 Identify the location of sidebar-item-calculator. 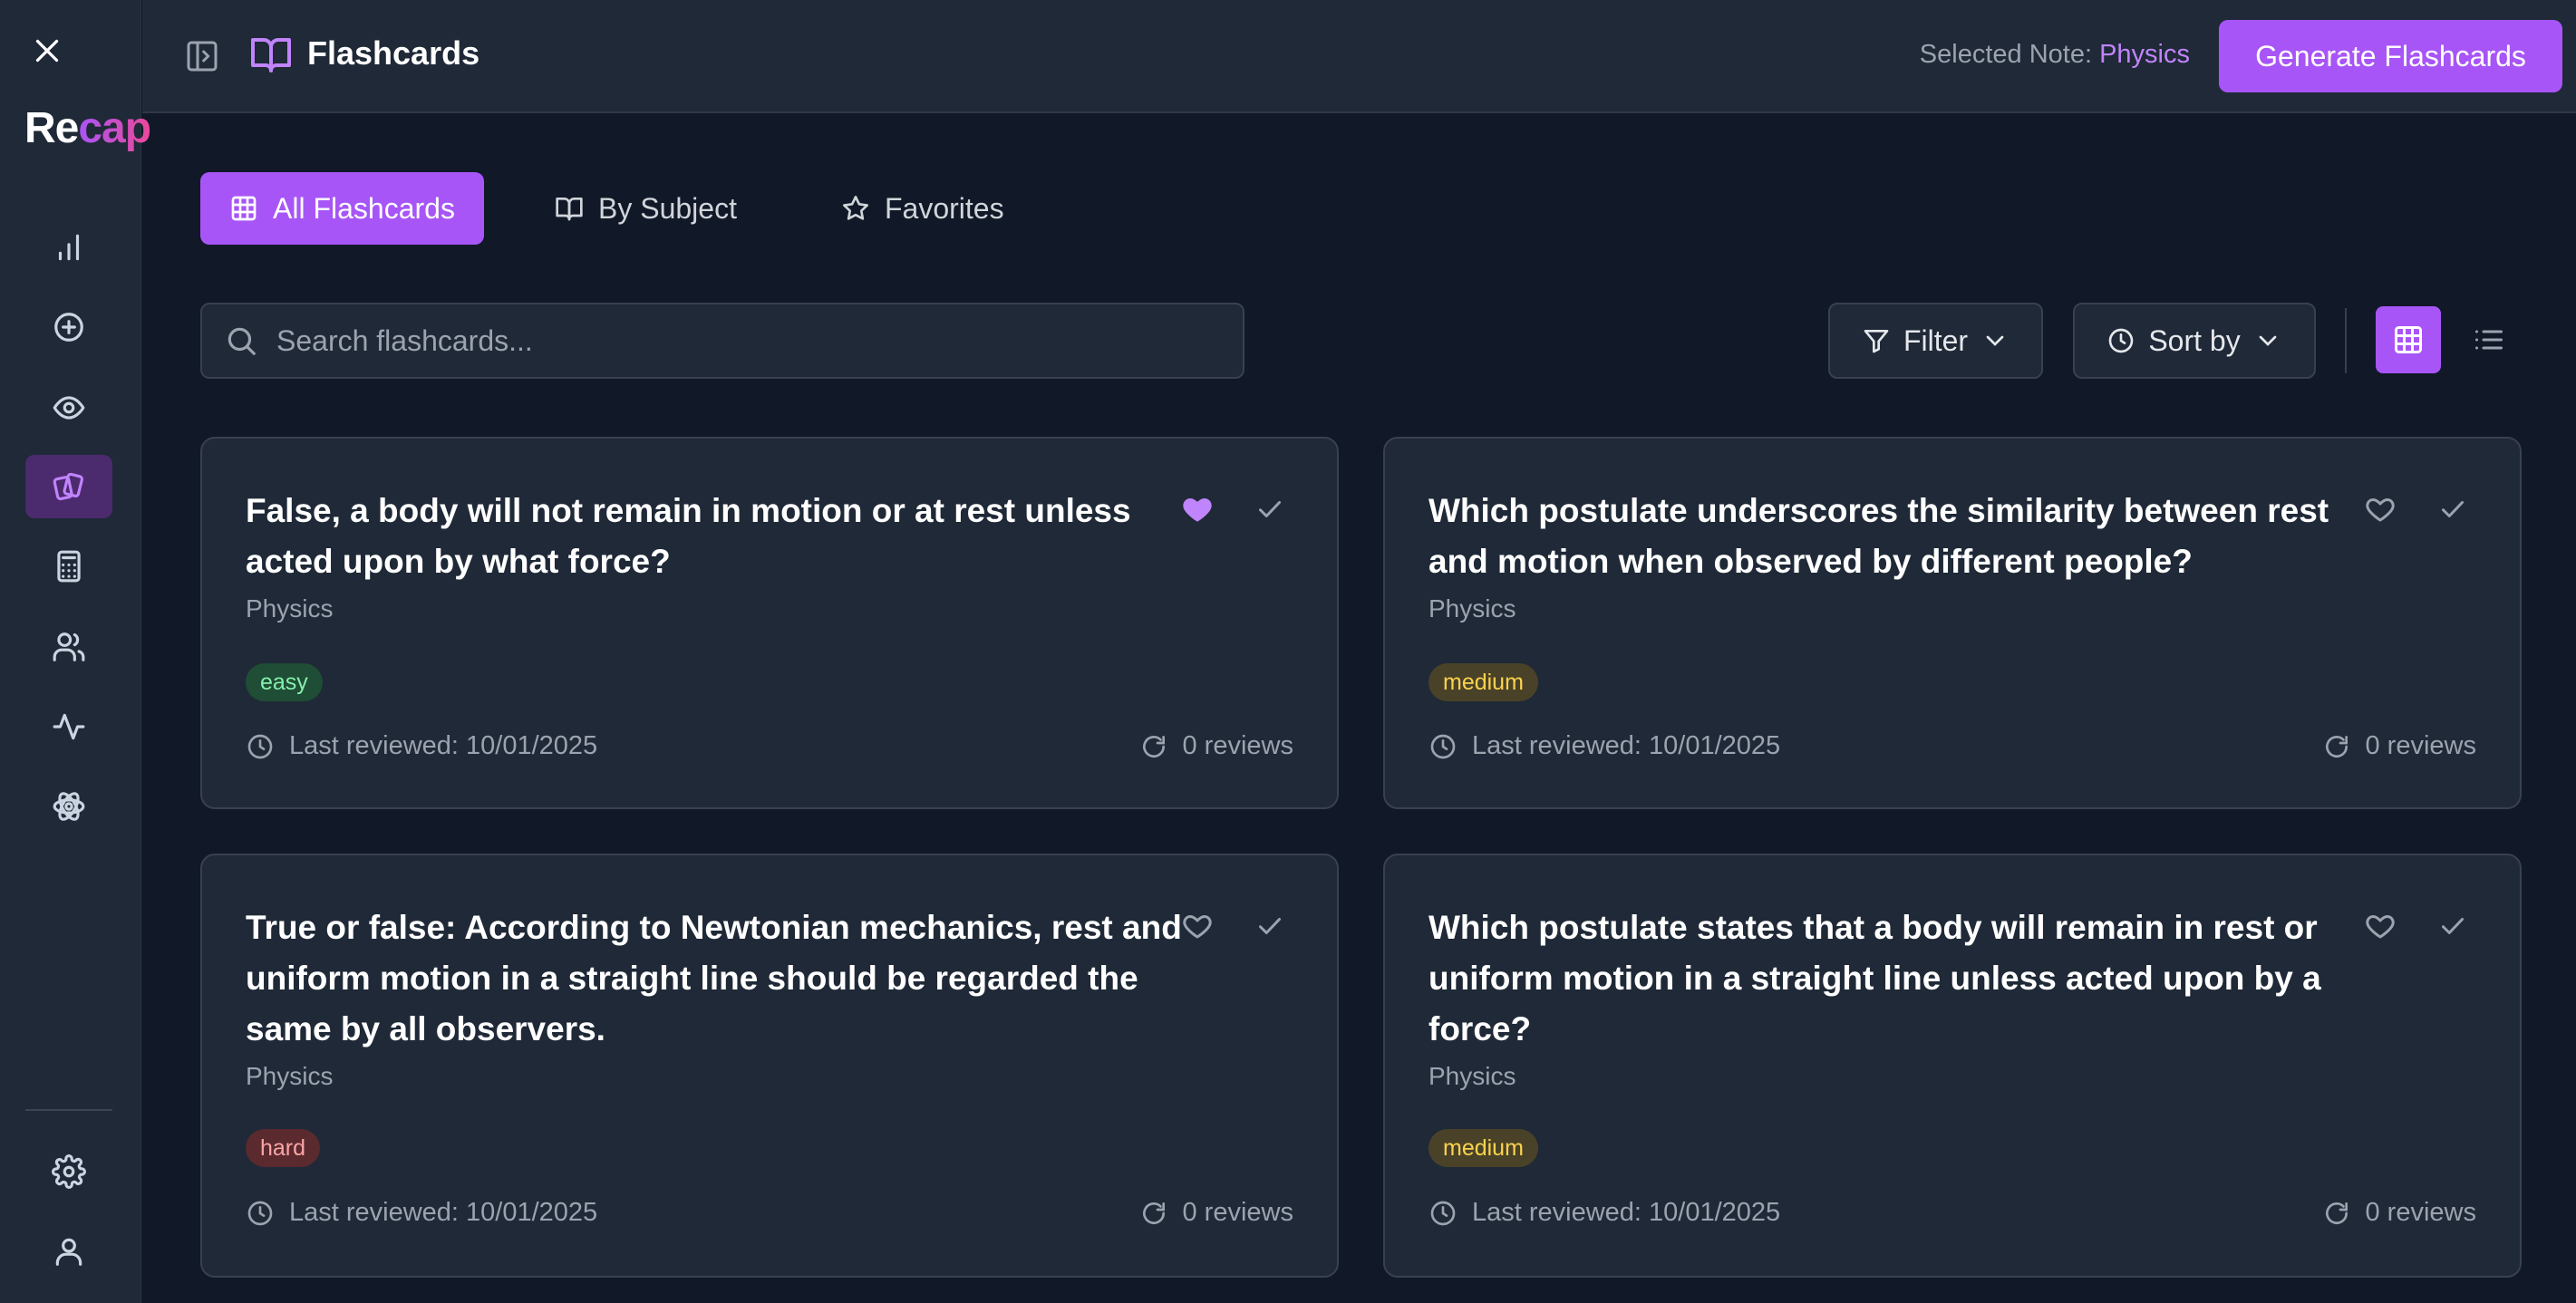
(68, 566).